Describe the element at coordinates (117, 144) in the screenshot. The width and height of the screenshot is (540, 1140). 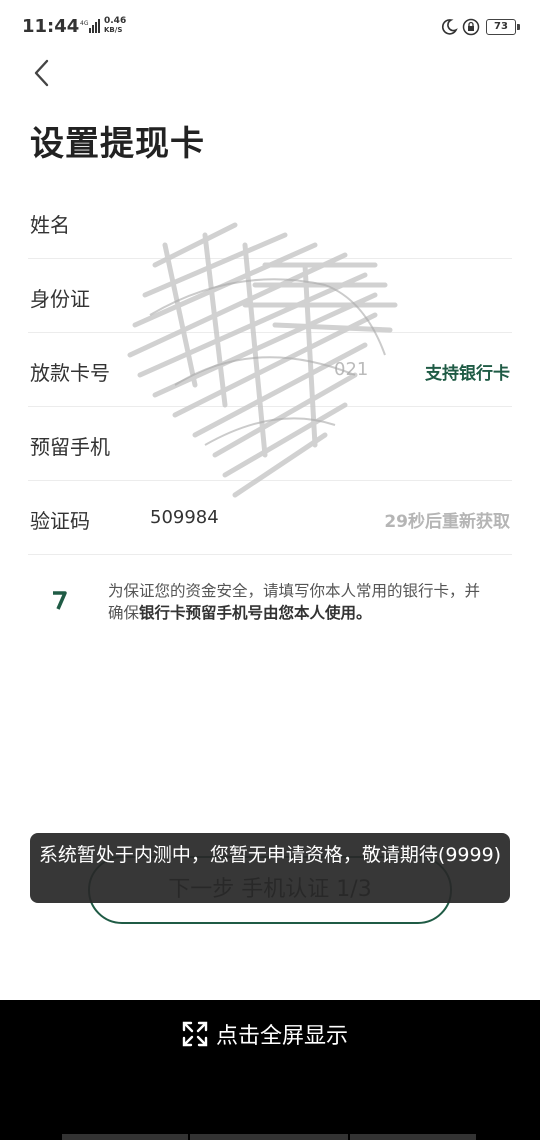
I see `page-title: 设置提现卡` at that location.